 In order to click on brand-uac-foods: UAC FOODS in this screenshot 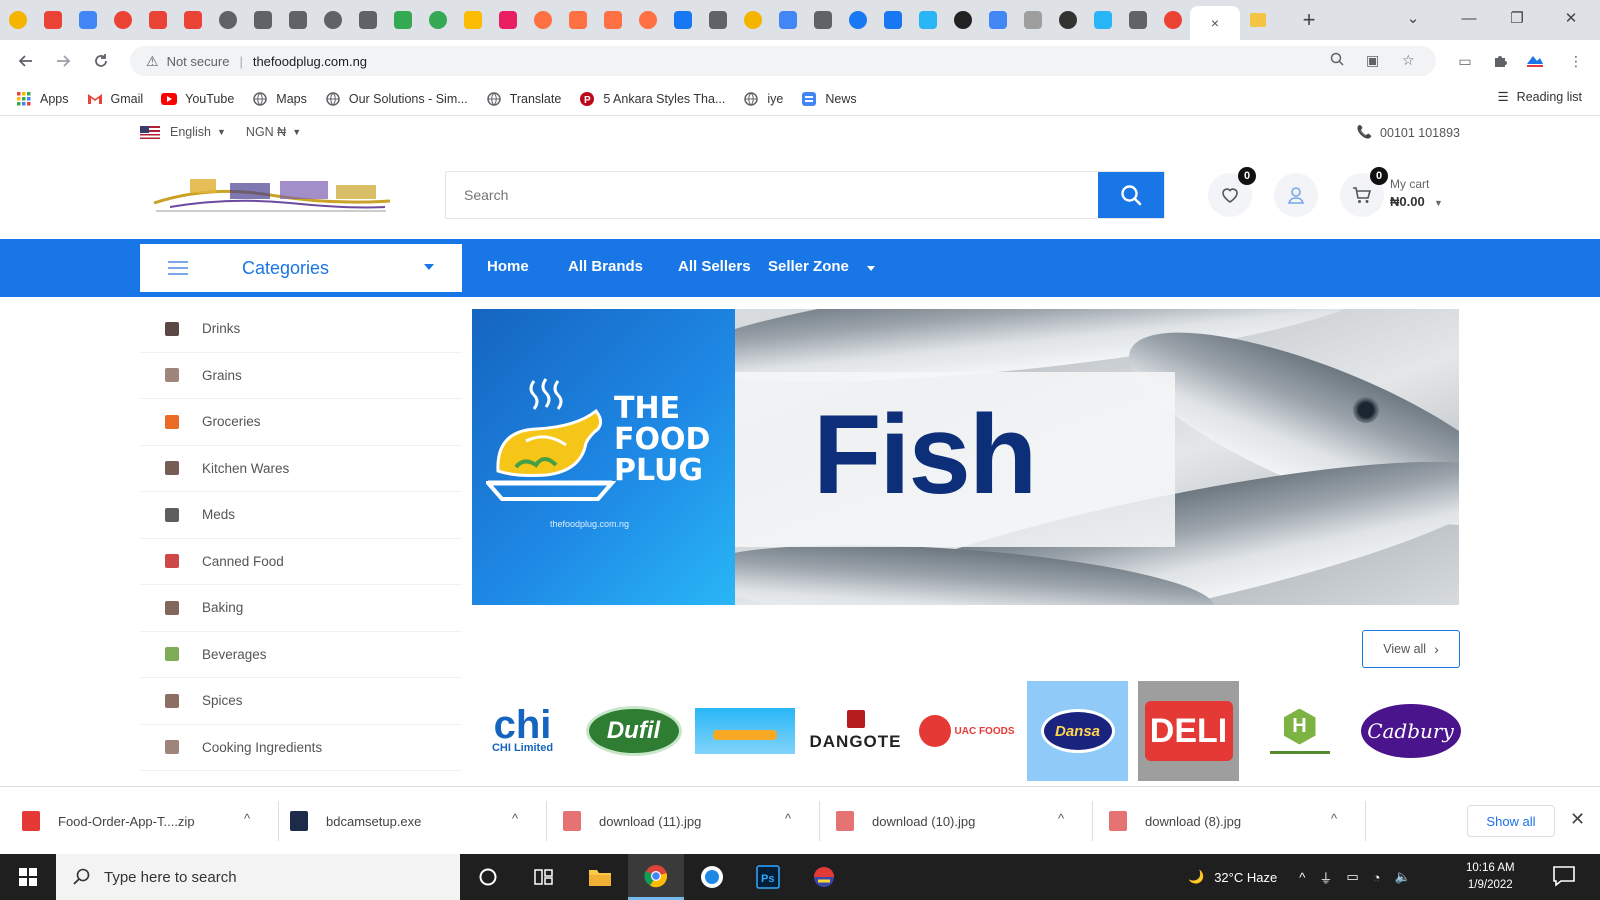, I will do `click(966, 731)`.